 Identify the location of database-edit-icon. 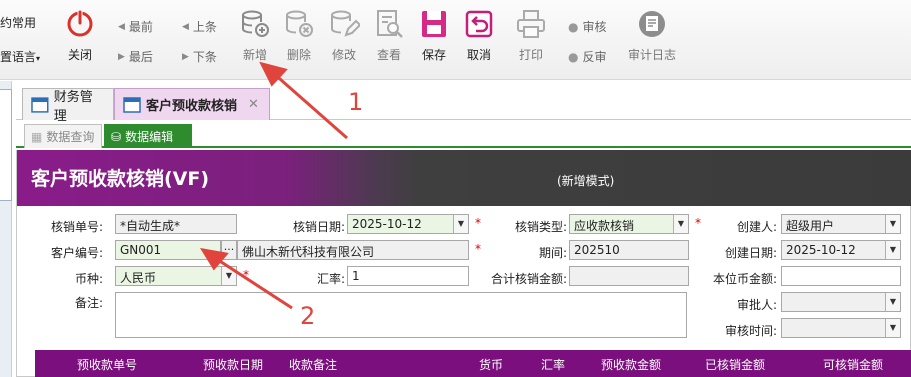
(345, 23).